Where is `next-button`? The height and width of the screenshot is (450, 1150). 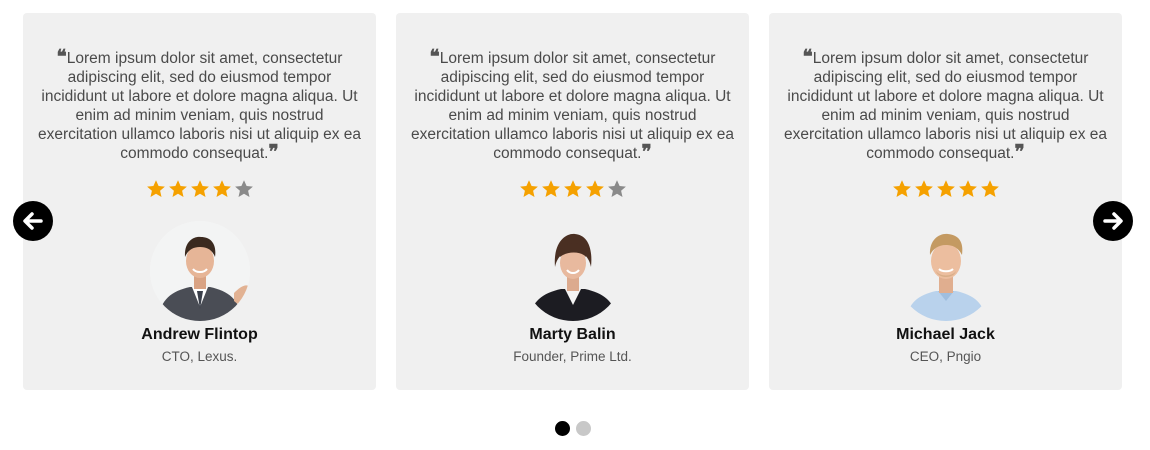
next-button is located at coordinates (1113, 221).